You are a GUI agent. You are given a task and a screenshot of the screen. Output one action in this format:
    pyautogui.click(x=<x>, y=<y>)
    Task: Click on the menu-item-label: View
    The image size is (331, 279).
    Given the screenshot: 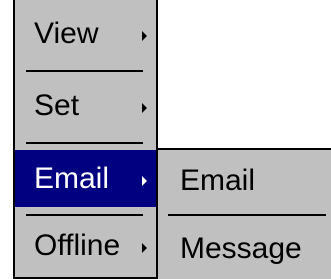 What is the action you would take?
    pyautogui.click(x=66, y=33)
    